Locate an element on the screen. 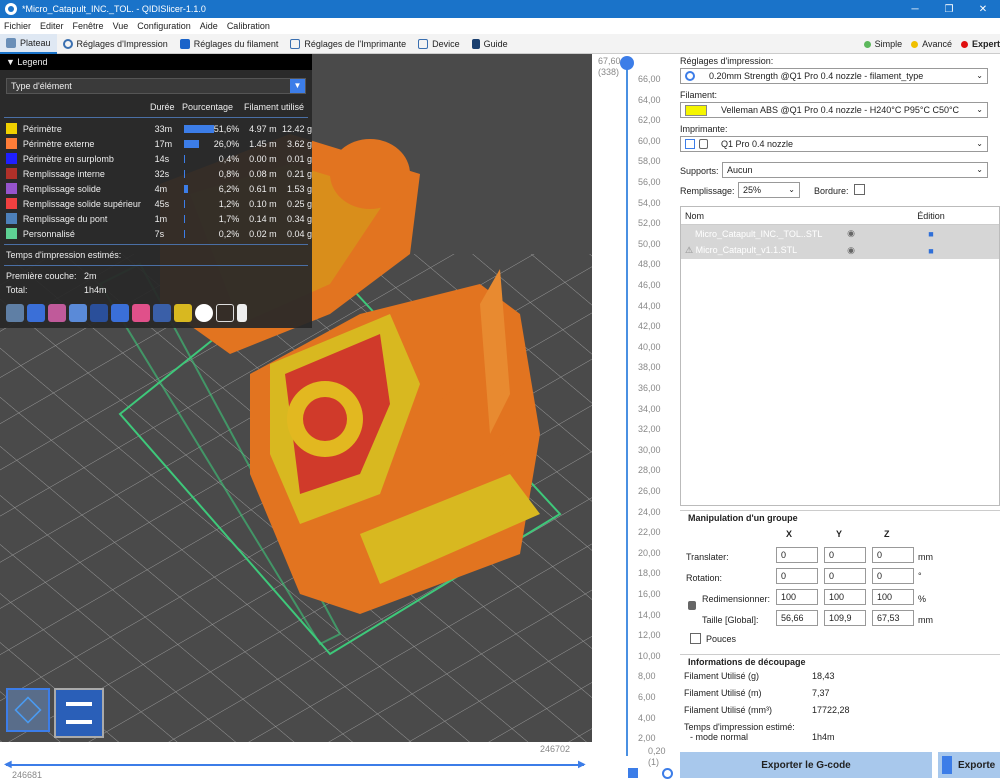 Image resolution: width=1000 pixels, height=782 pixels. tool-marker-icon is located at coordinates (242, 313).